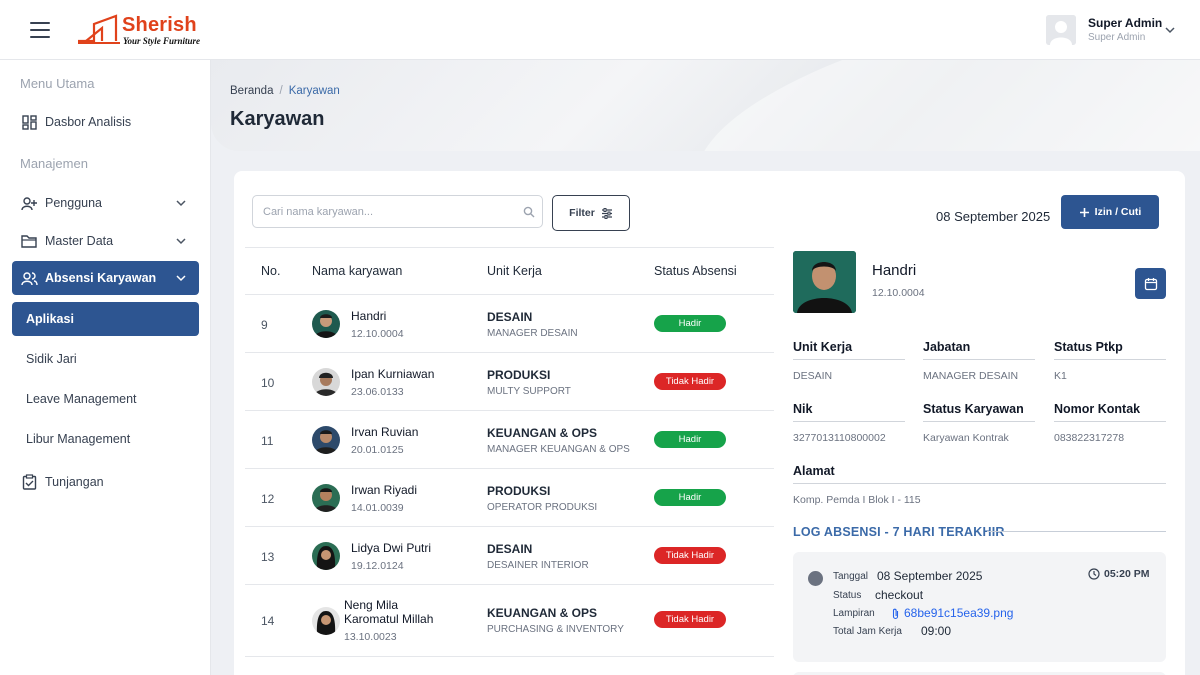 The height and width of the screenshot is (675, 1200). Describe the element at coordinates (958, 613) in the screenshot. I see `log-lampiran-link: 68be91c15ea39.png` at that location.